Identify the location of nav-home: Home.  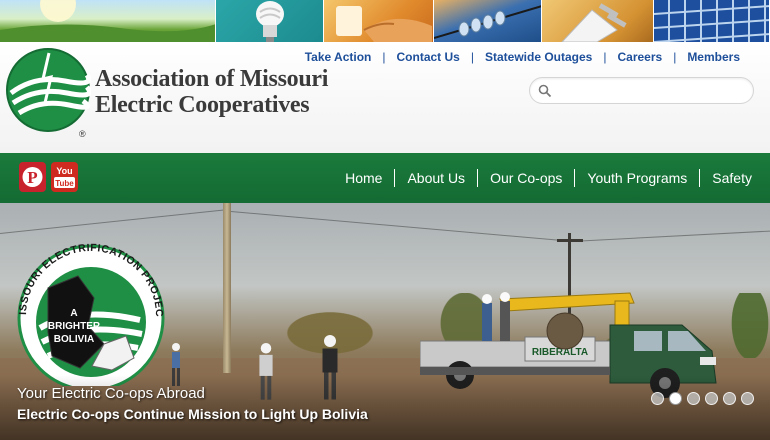
(363, 178).